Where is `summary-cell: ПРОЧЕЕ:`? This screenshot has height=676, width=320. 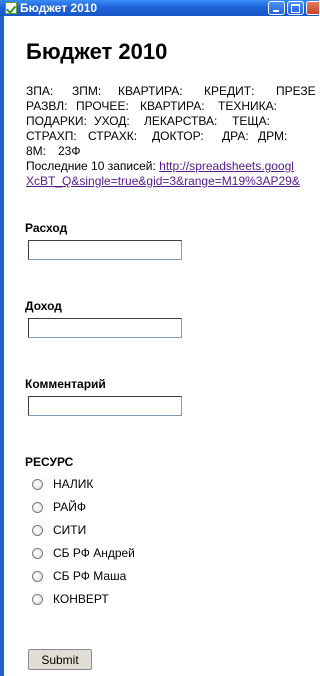 summary-cell: ПРОЧЕЕ: is located at coordinates (102, 106).